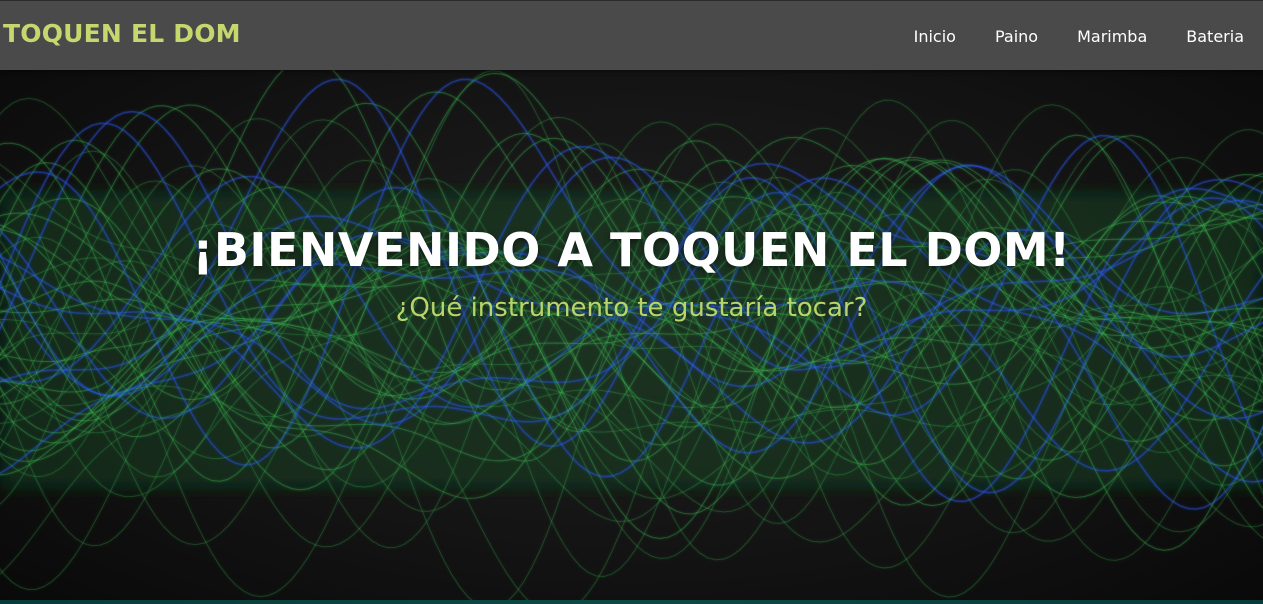 Image resolution: width=1263 pixels, height=604 pixels. What do you see at coordinates (631, 250) in the screenshot?
I see `hero-title: ¡BIENVENIDO A TOQUEN EL DOM!` at bounding box center [631, 250].